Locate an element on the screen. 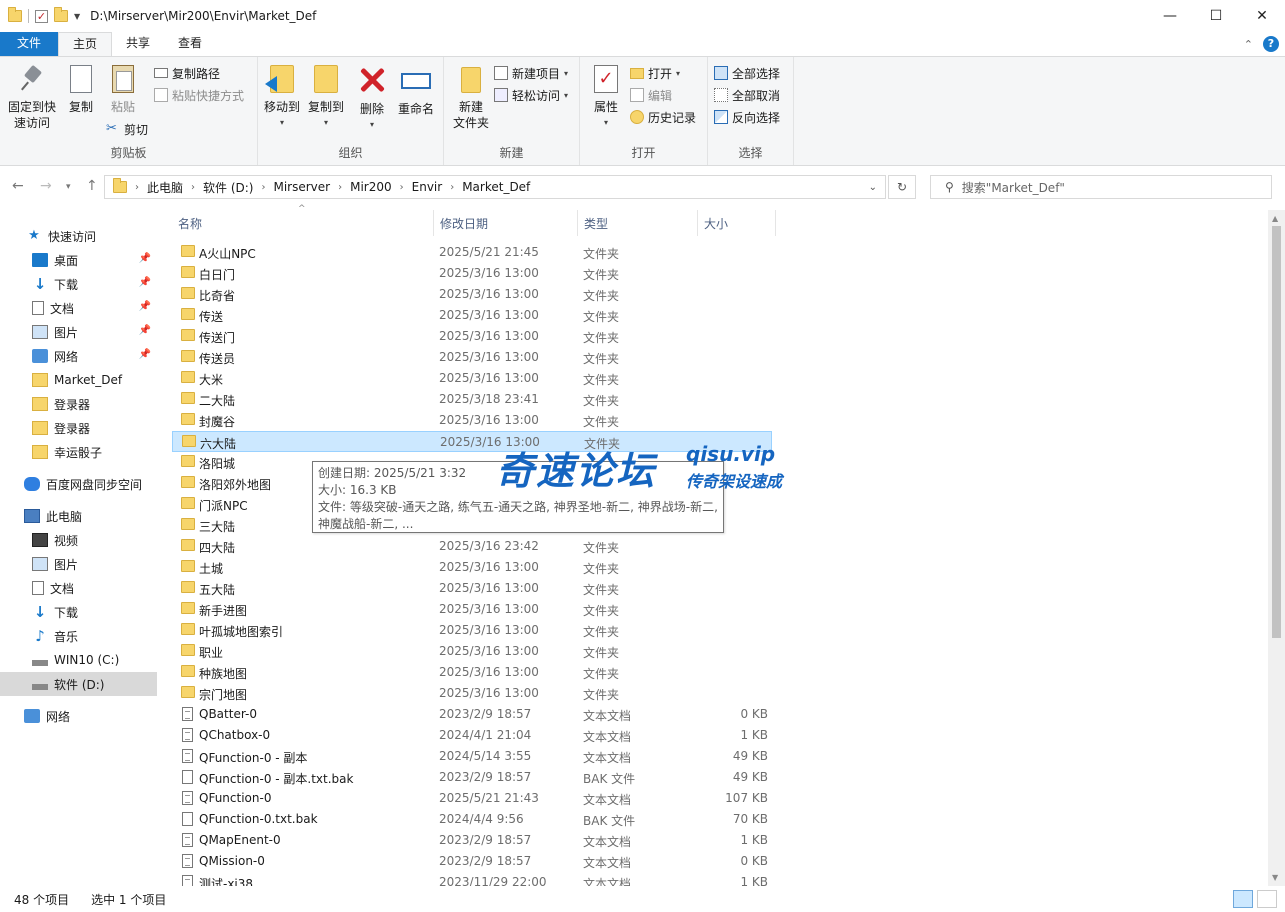 This screenshot has height=912, width=1285. table-row: A火山NPC 2025/5/21 21:45 文件夹 is located at coordinates (472, 252).